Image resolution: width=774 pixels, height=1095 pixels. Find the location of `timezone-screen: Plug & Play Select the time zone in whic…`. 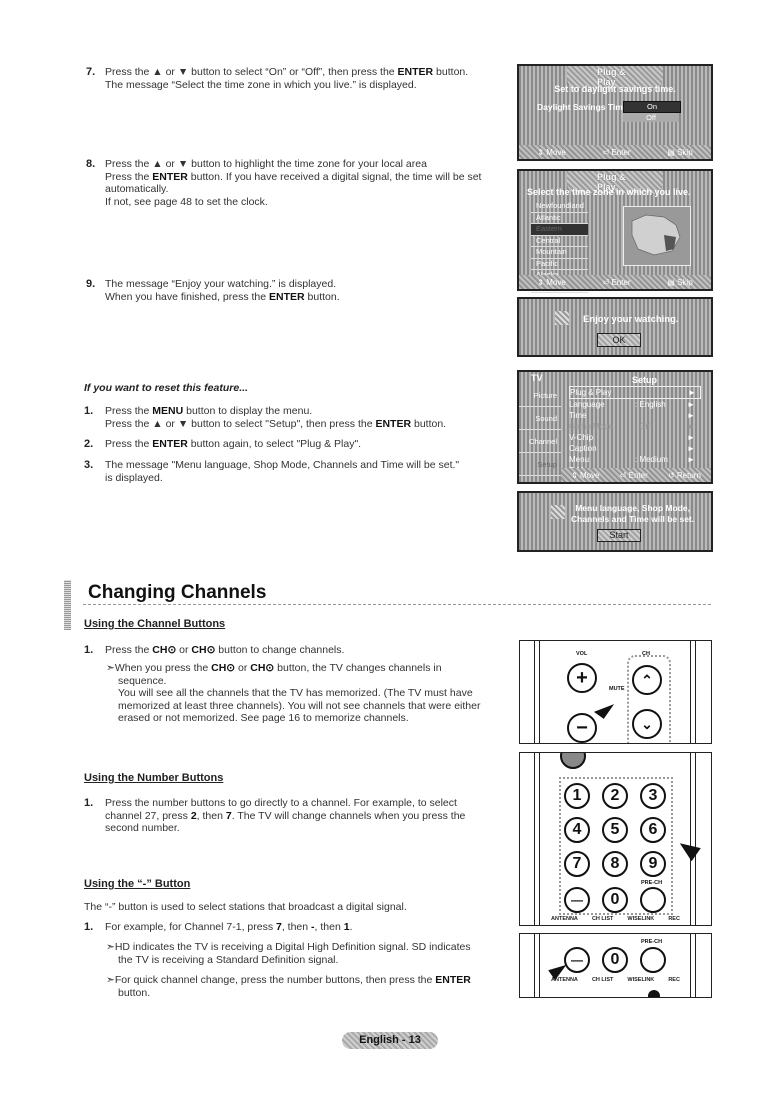

timezone-screen: Plug & Play Select the time zone in whic… is located at coordinates (615, 231).